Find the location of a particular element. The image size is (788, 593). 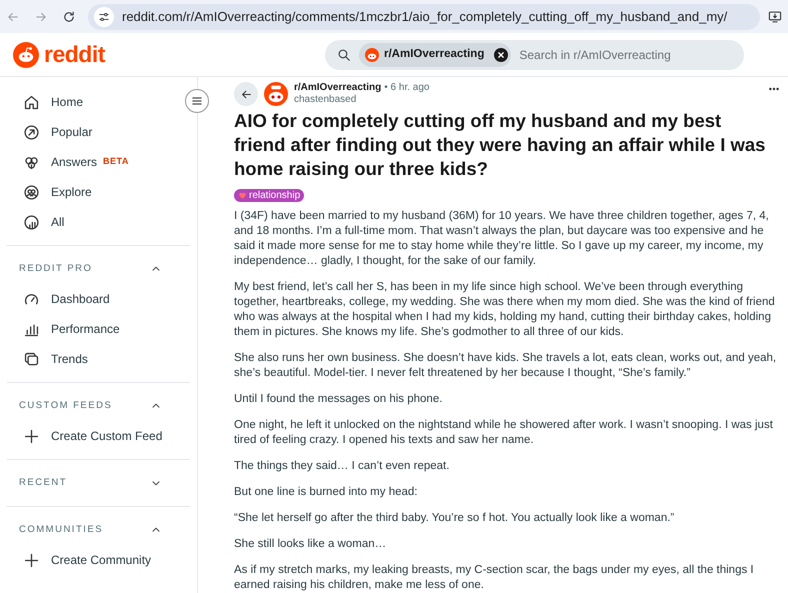

section-header: REDDIT PRO is located at coordinates (98, 269).